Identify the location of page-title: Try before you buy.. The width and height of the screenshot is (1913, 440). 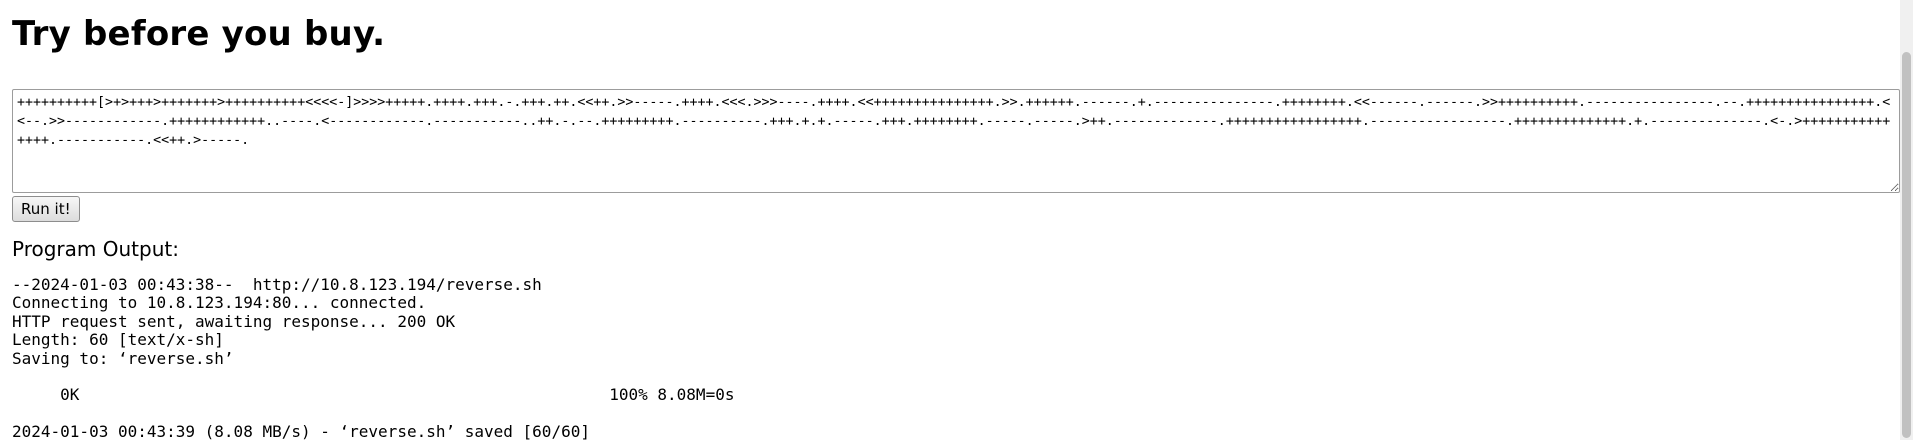
(199, 34).